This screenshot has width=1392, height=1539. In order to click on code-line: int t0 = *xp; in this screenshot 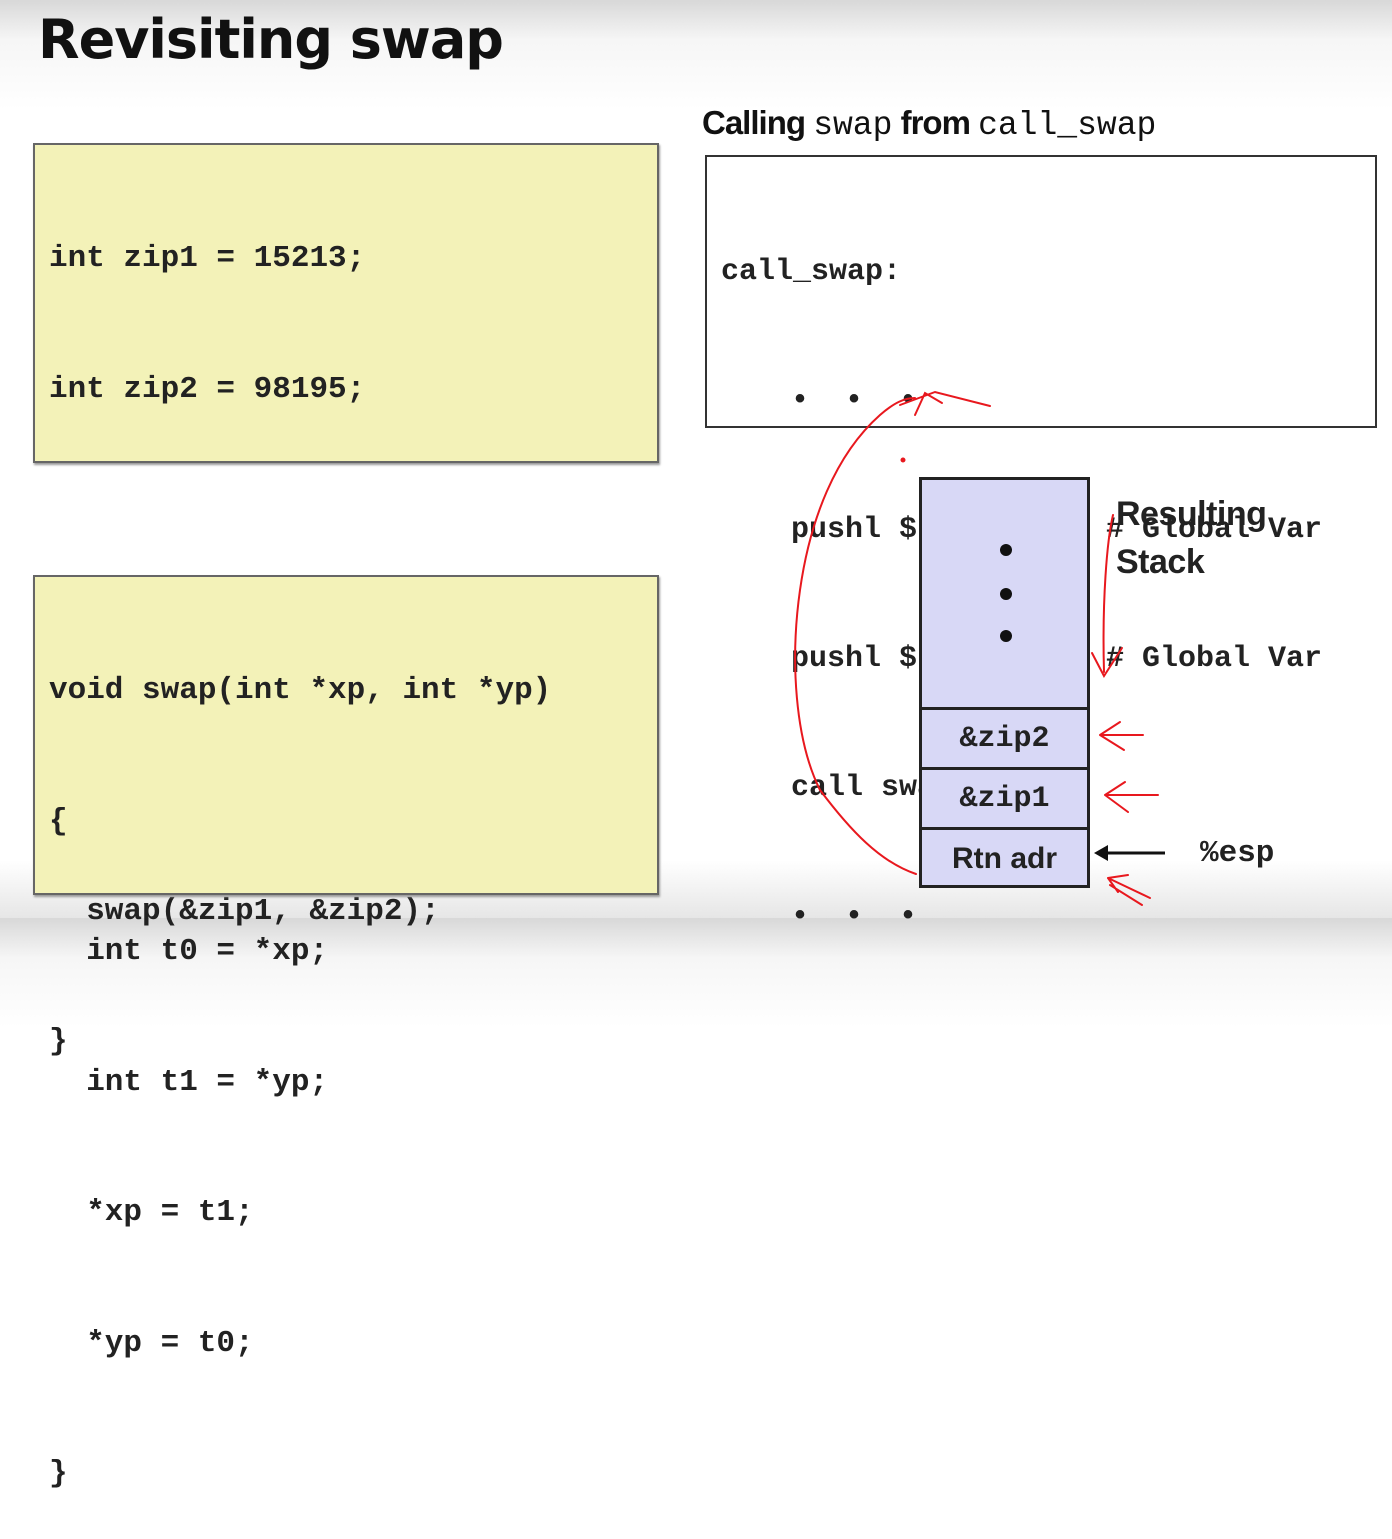, I will do `click(189, 951)`.